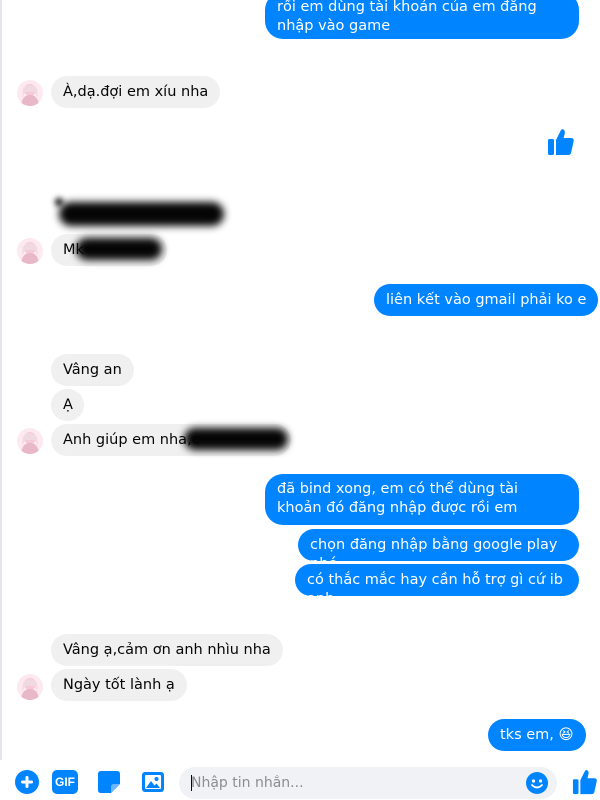  I want to click on message-text: Vâng an, so click(92, 370).